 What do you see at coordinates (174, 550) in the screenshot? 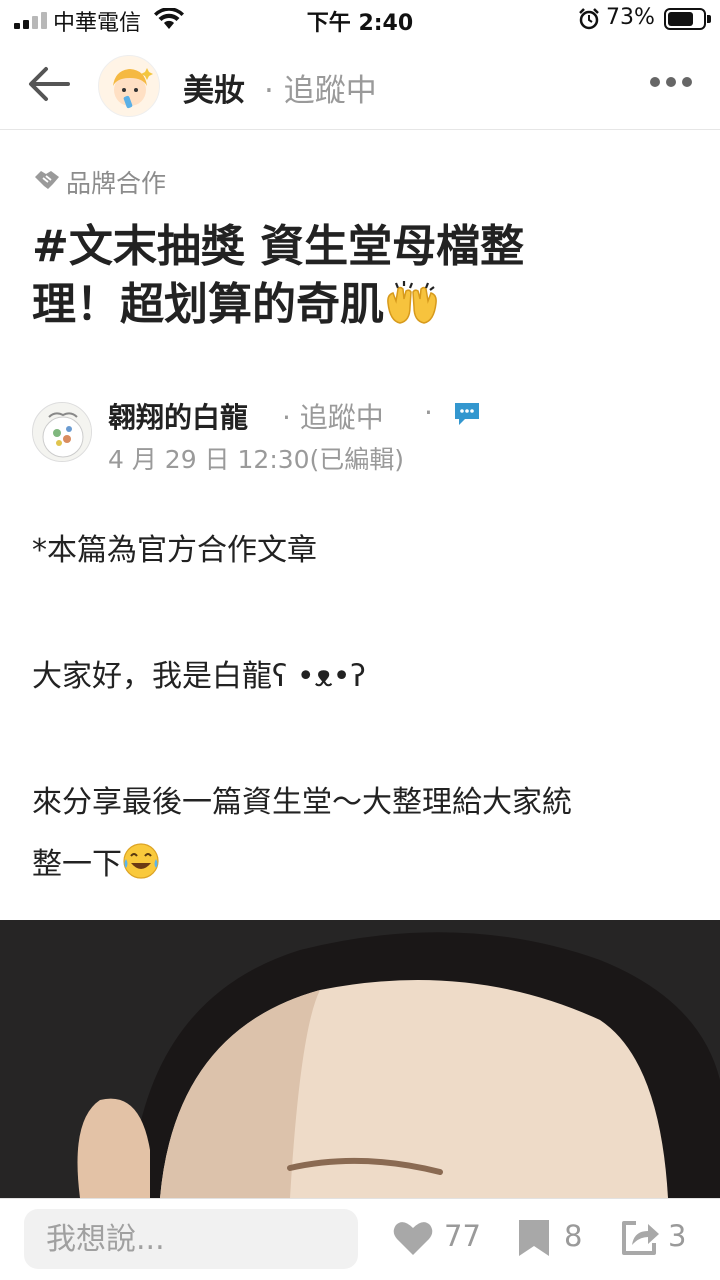
I see `body-paragraph-1: *本篇為官方合作文章` at bounding box center [174, 550].